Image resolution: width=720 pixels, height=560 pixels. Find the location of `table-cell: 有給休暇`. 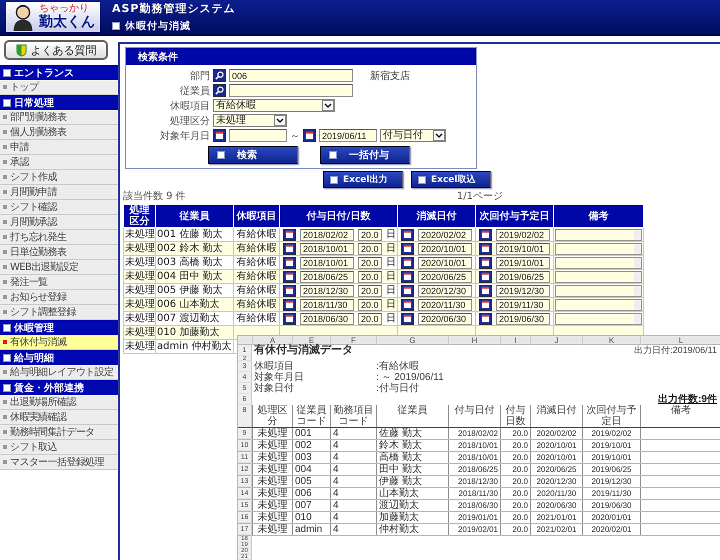

table-cell: 有給休暇 is located at coordinates (257, 249).